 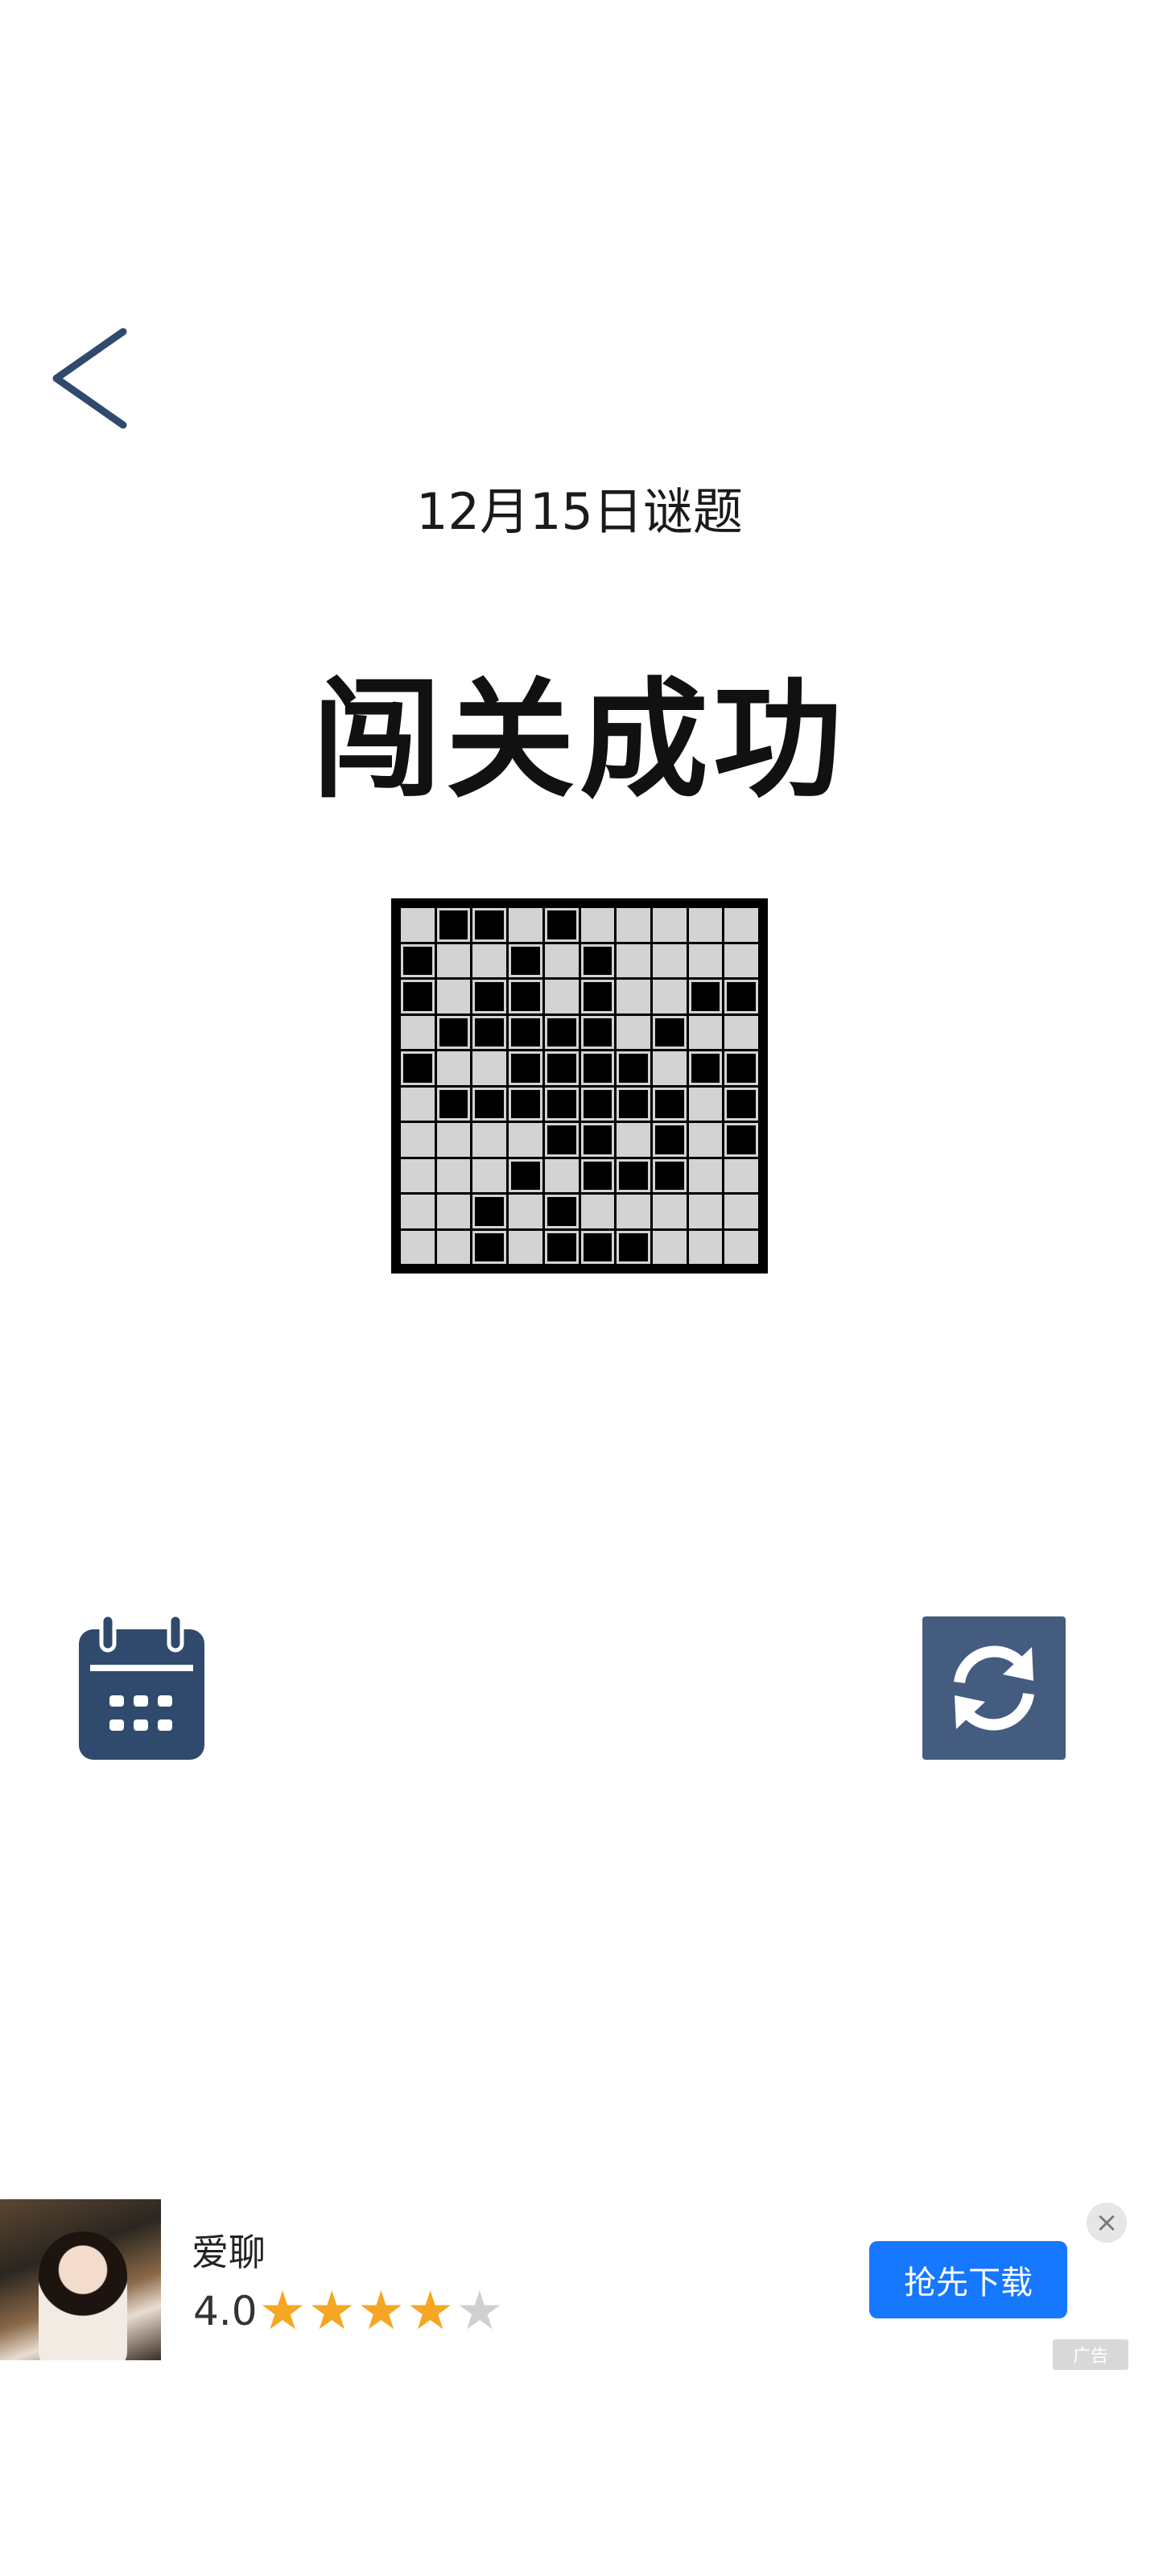 What do you see at coordinates (91, 378) in the screenshot?
I see `back-button` at bounding box center [91, 378].